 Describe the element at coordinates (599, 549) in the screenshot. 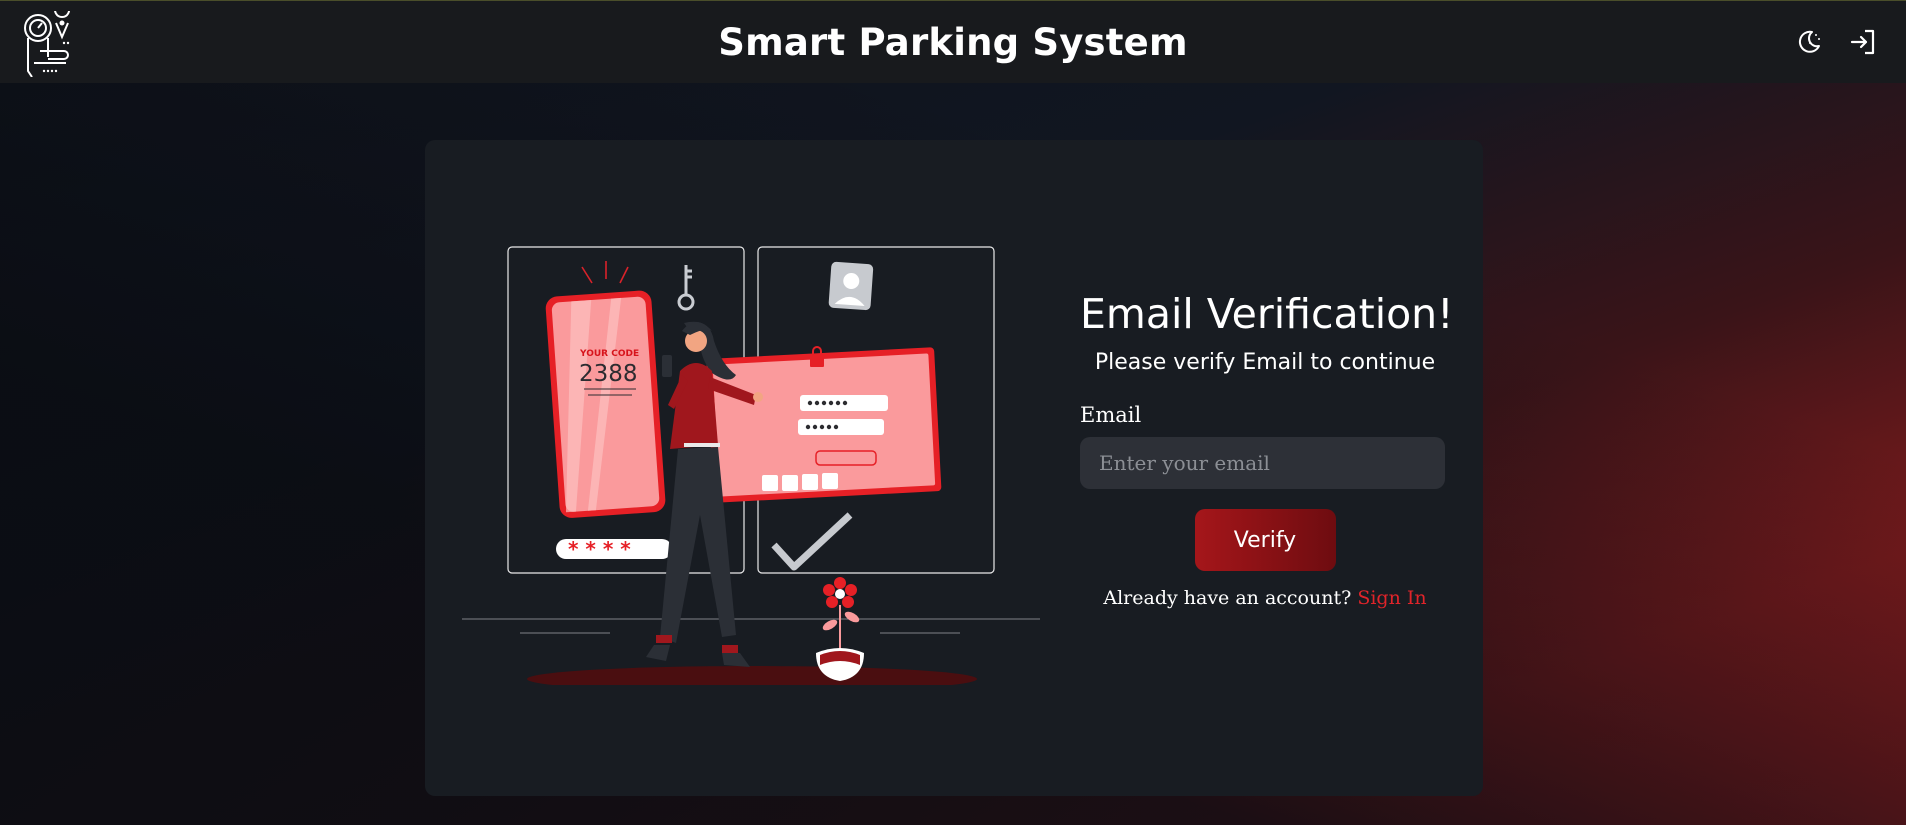

I see `pin-mask: * * * *` at that location.